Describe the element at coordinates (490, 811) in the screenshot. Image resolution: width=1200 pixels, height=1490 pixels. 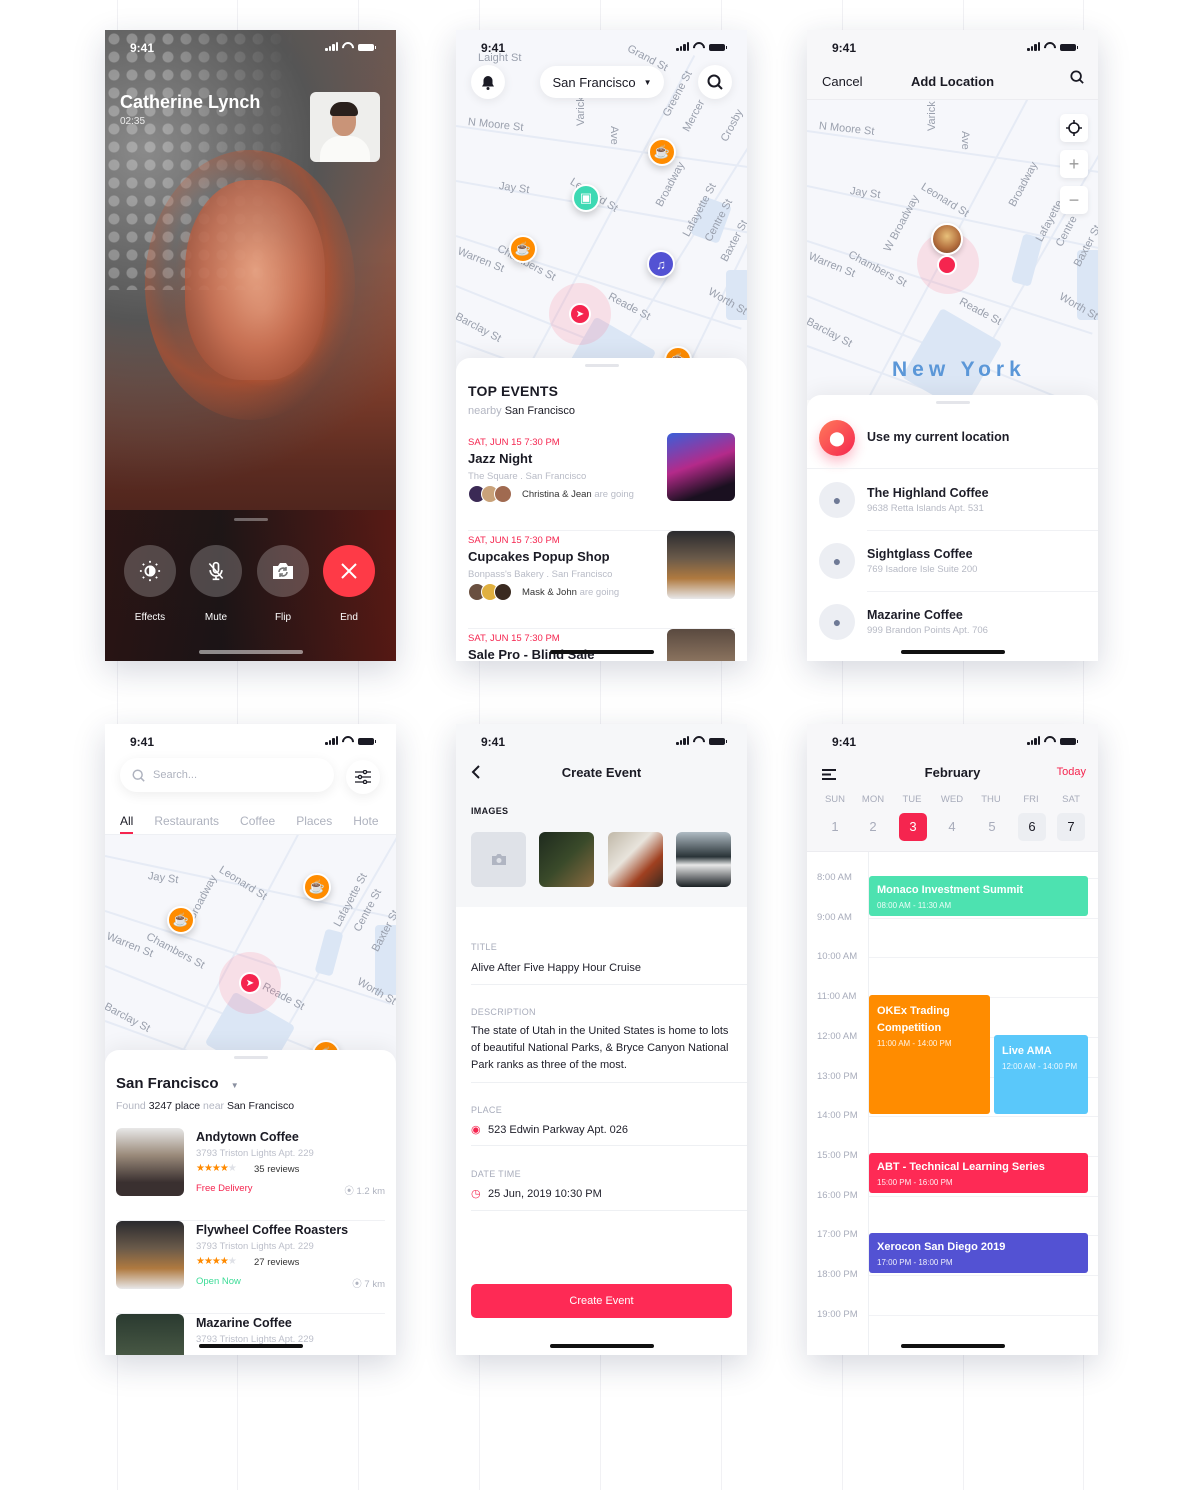
I see `images-label: IMAGES` at that location.